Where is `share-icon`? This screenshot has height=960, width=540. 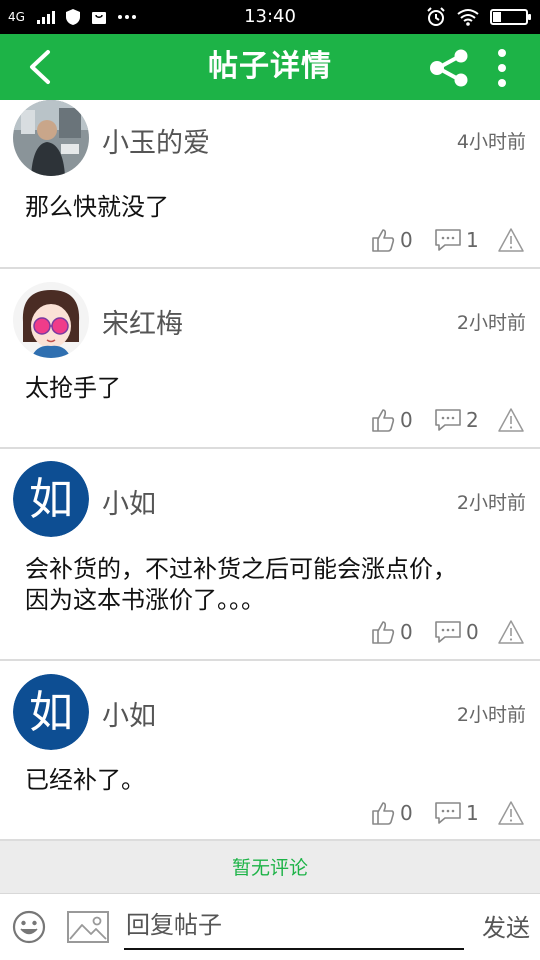 share-icon is located at coordinates (449, 68).